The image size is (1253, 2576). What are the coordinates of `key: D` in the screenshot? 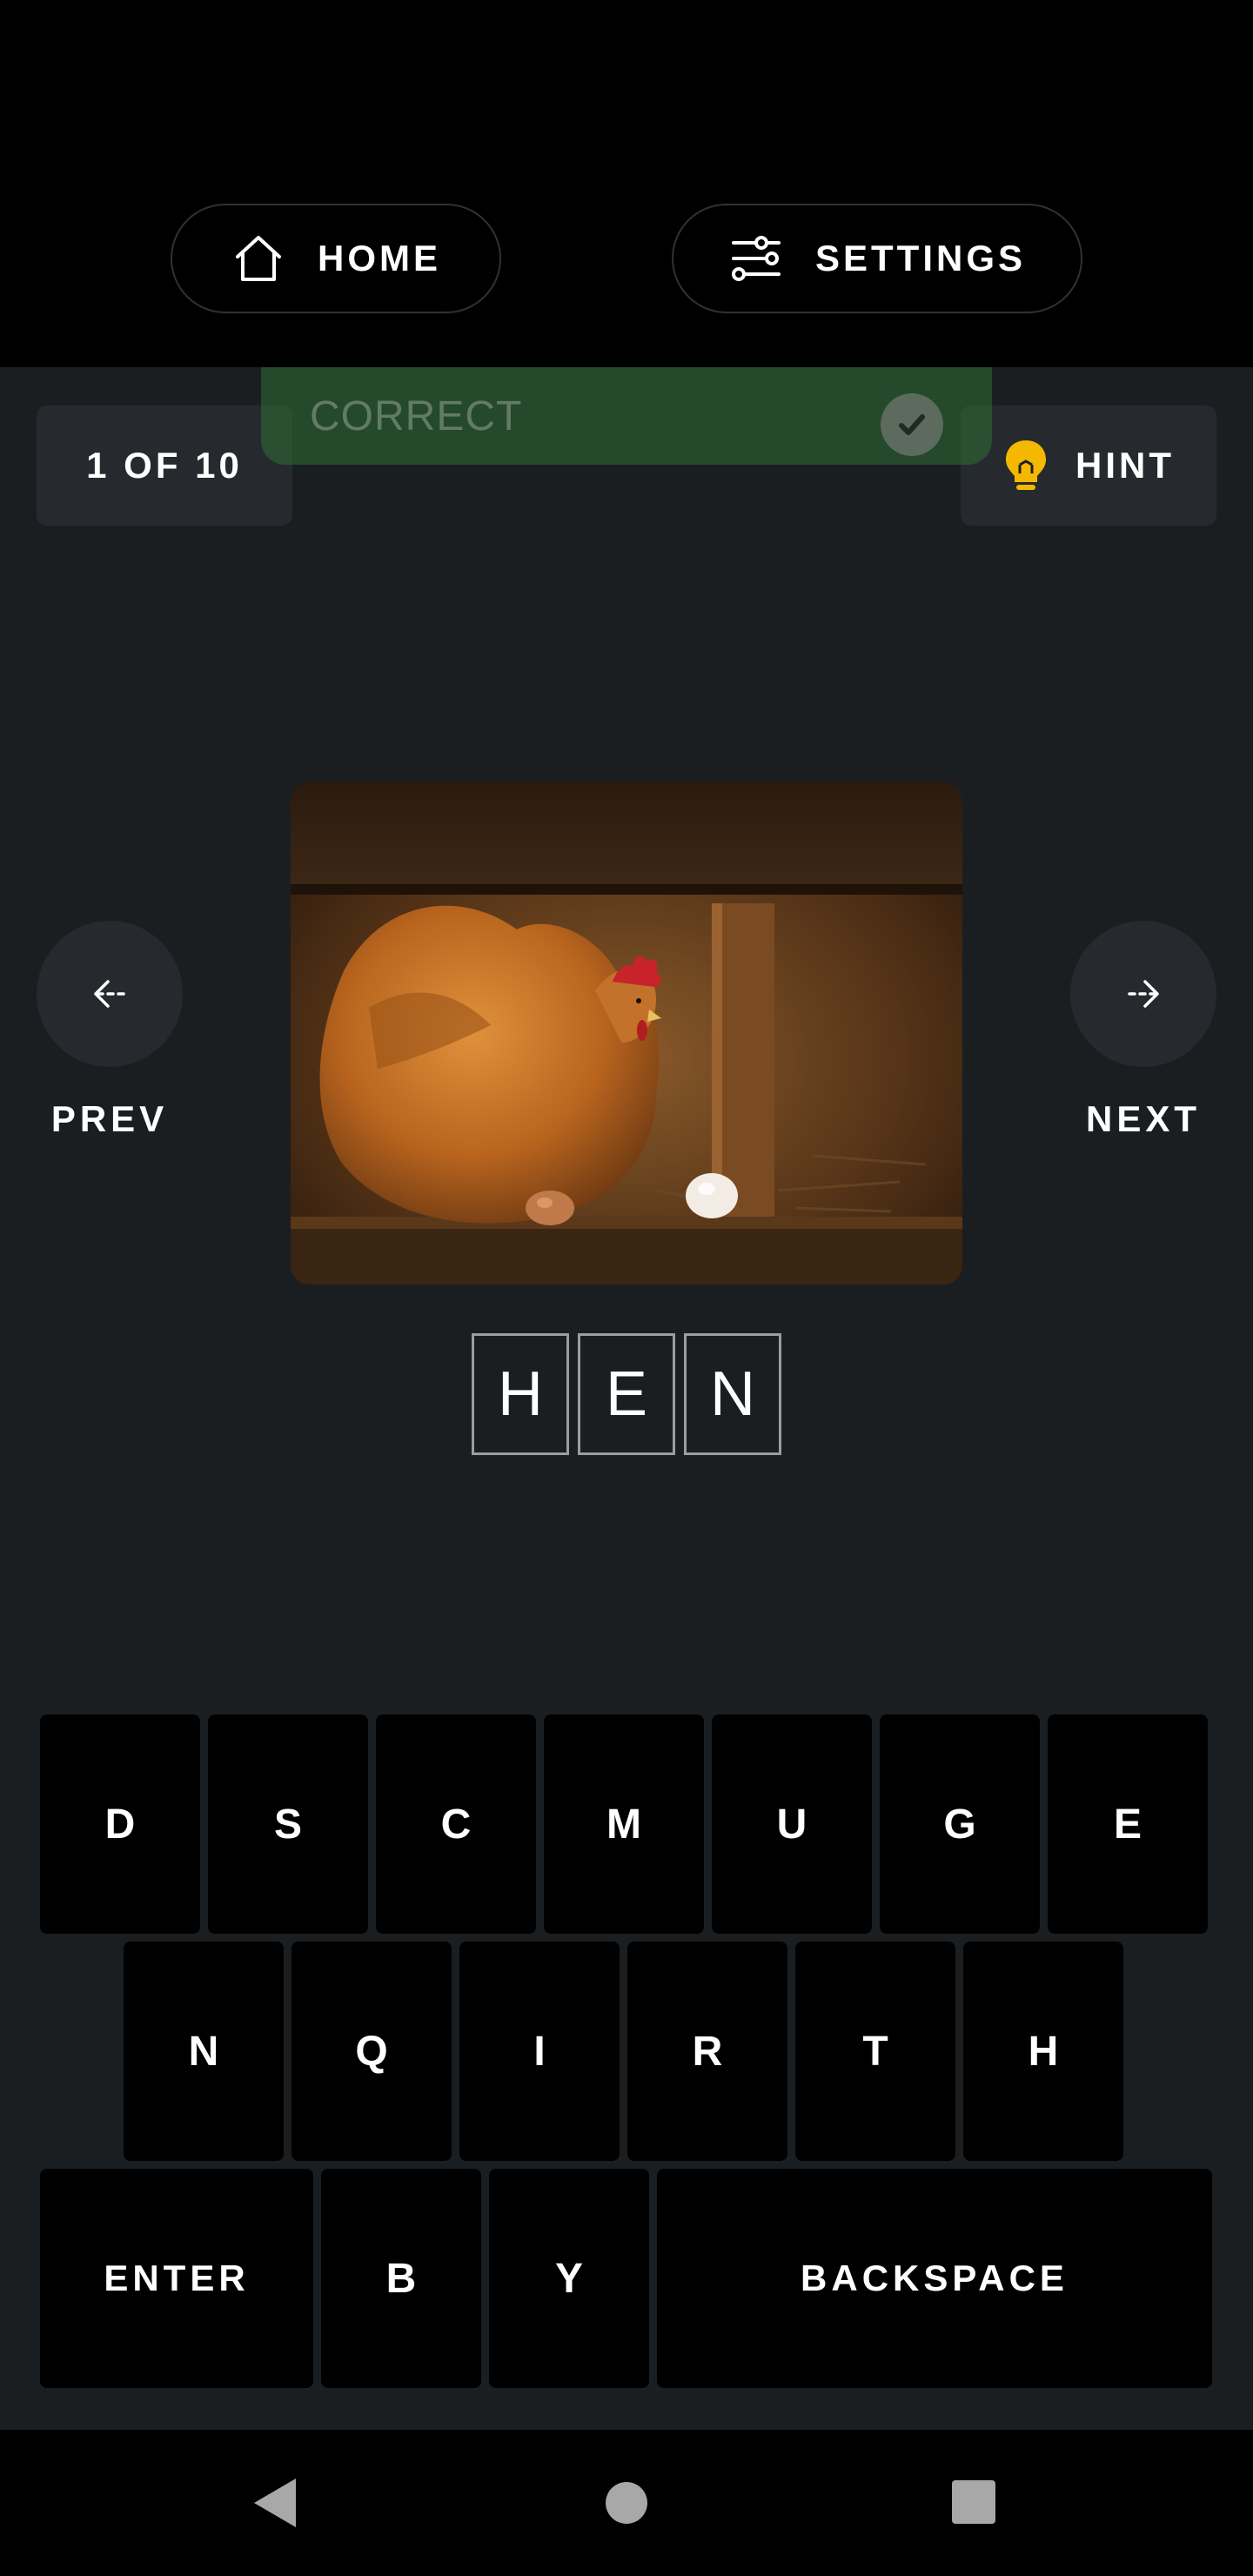 It's located at (120, 1824).